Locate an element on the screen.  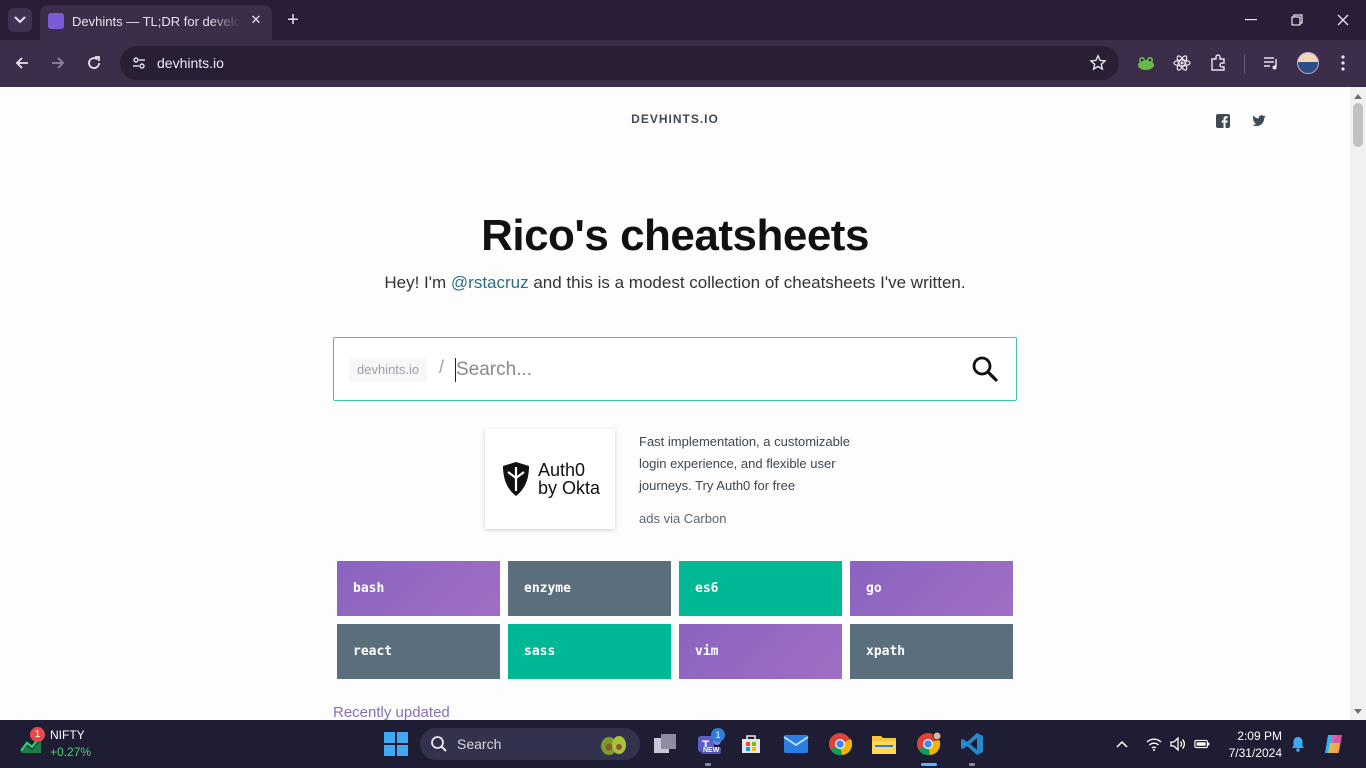
minimize-icon is located at coordinates (1251, 20).